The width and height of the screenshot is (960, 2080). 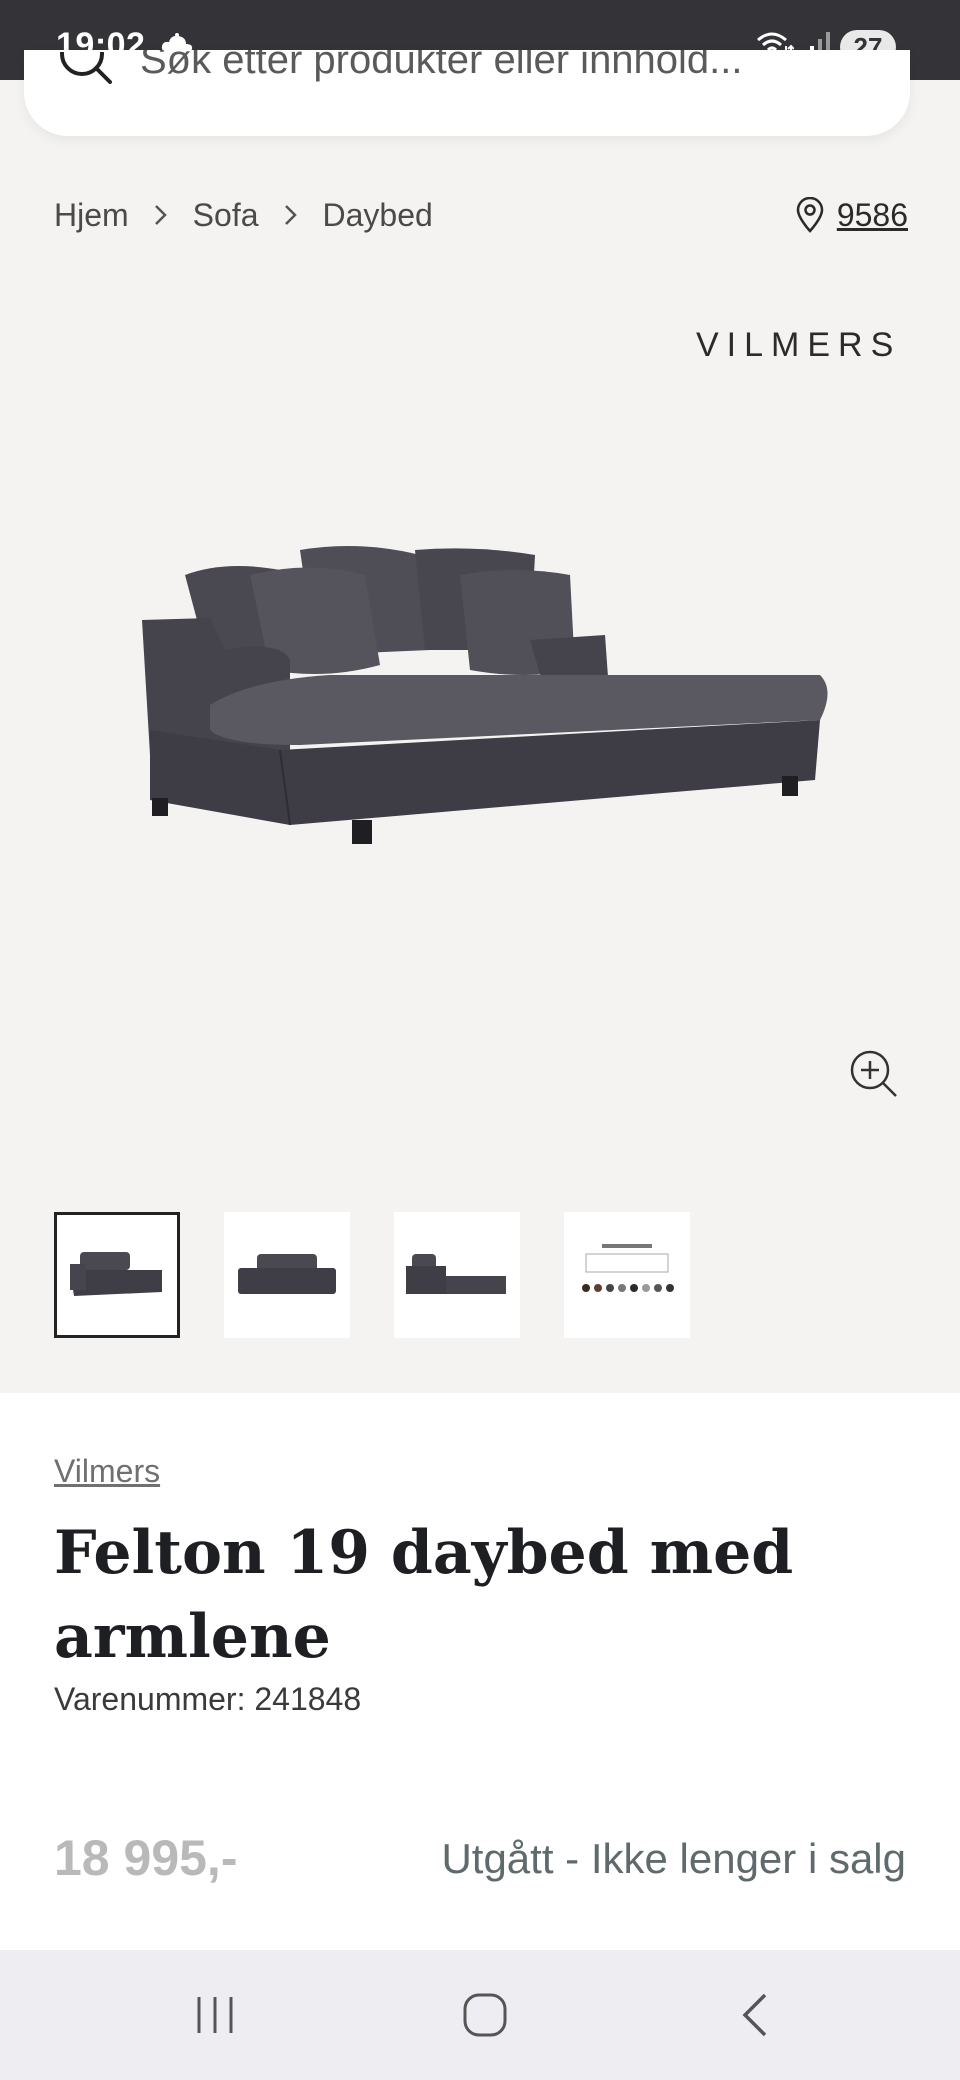 I want to click on breadcrumb: Hjem Sofa Daybed, so click(x=243, y=215).